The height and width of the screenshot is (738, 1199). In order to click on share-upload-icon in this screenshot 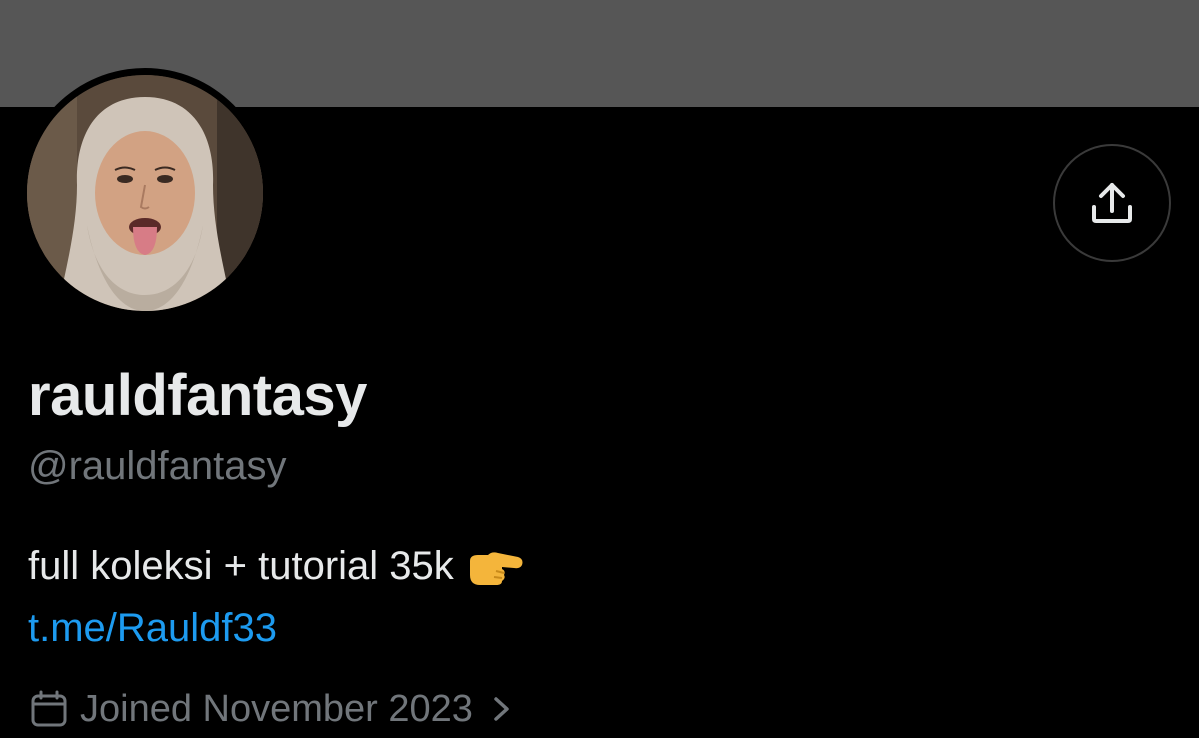, I will do `click(1112, 203)`.